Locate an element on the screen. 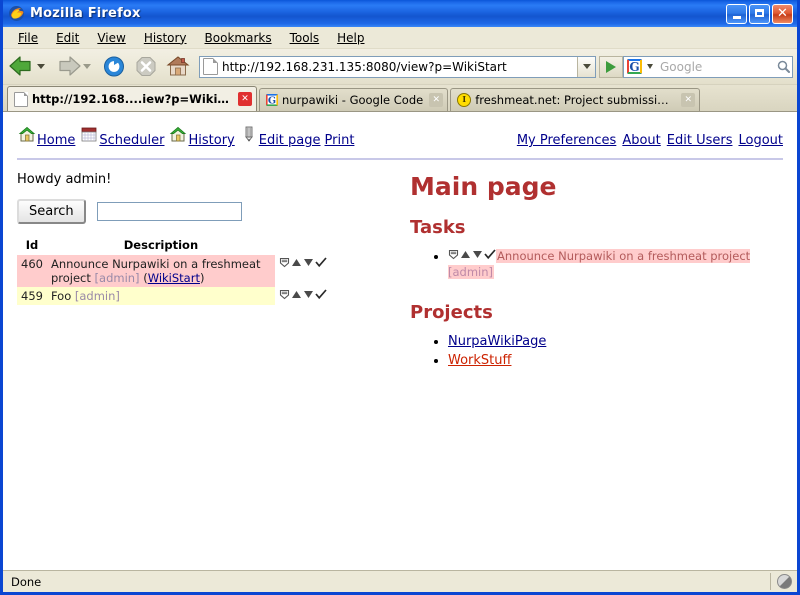  task-actions is located at coordinates (302, 271).